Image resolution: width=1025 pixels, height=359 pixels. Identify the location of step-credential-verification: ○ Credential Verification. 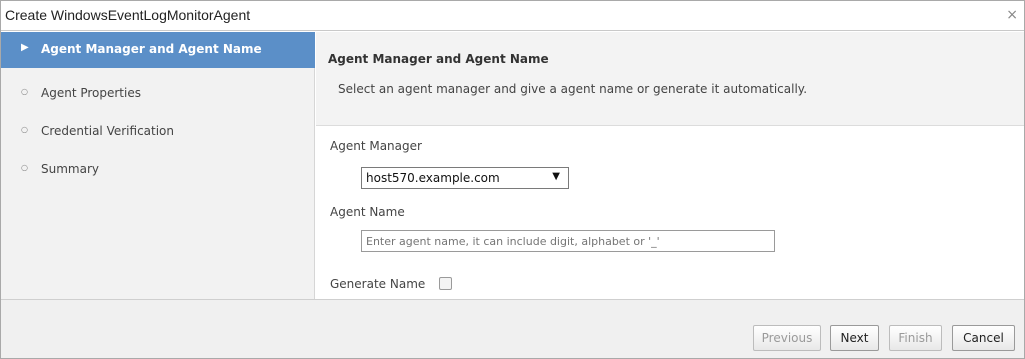
(158, 132).